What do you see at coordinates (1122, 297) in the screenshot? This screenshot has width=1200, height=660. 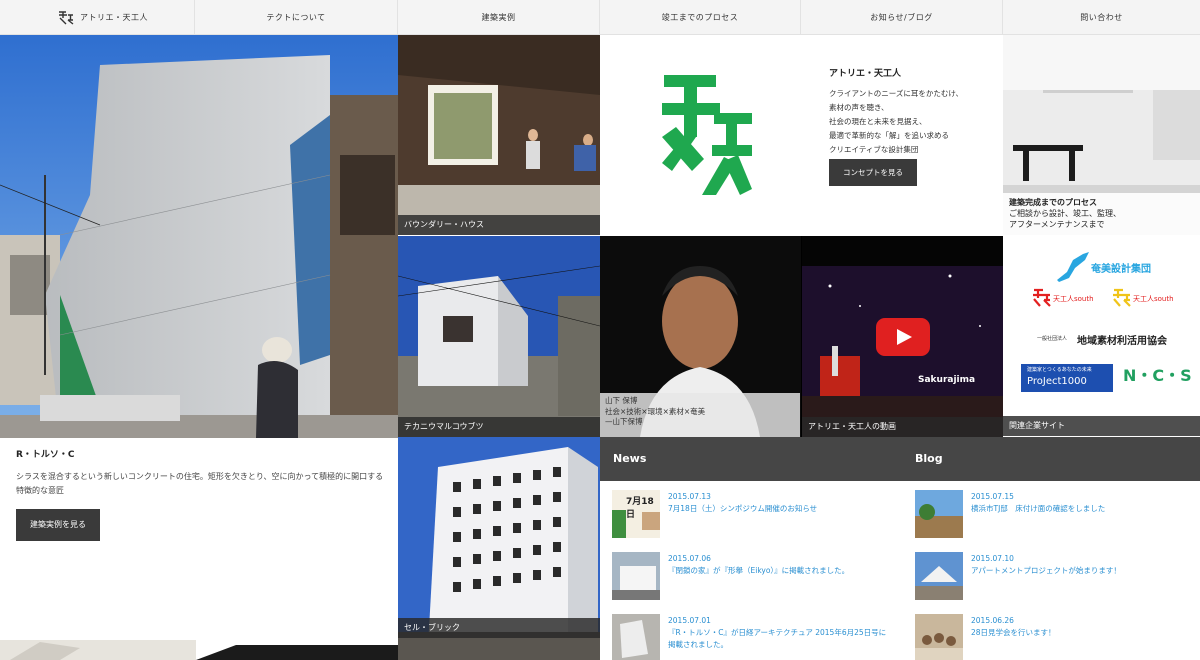 I see `tekuto-south-yellow-logo-icon` at bounding box center [1122, 297].